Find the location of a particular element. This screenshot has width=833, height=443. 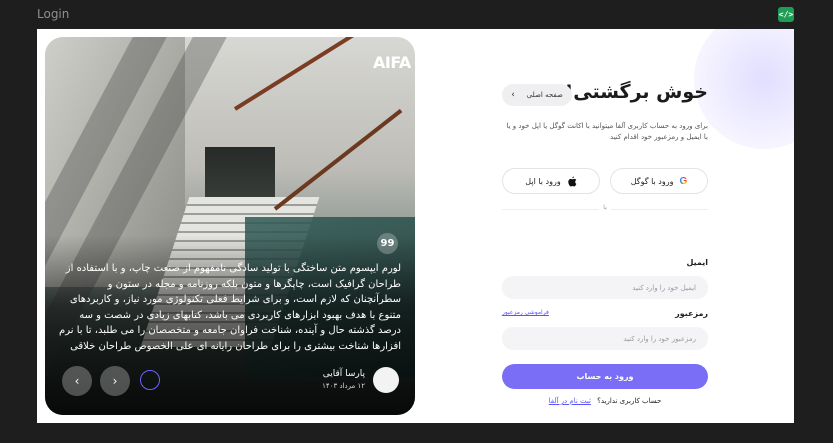

quote-icon: 99 is located at coordinates (387, 243).